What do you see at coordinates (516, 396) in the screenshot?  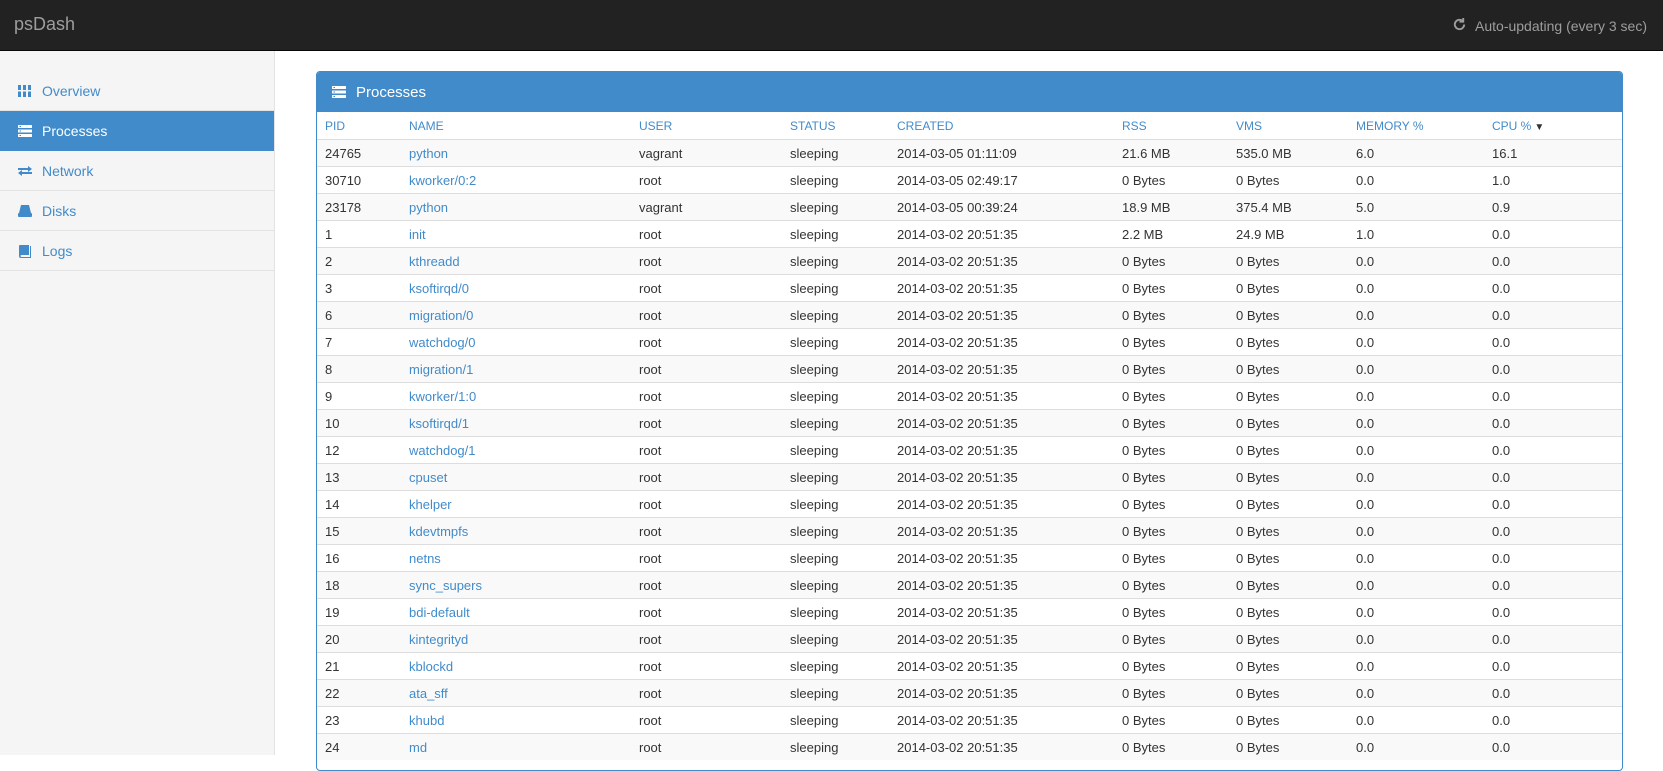 I see `table-cell: kworker/1:0` at bounding box center [516, 396].